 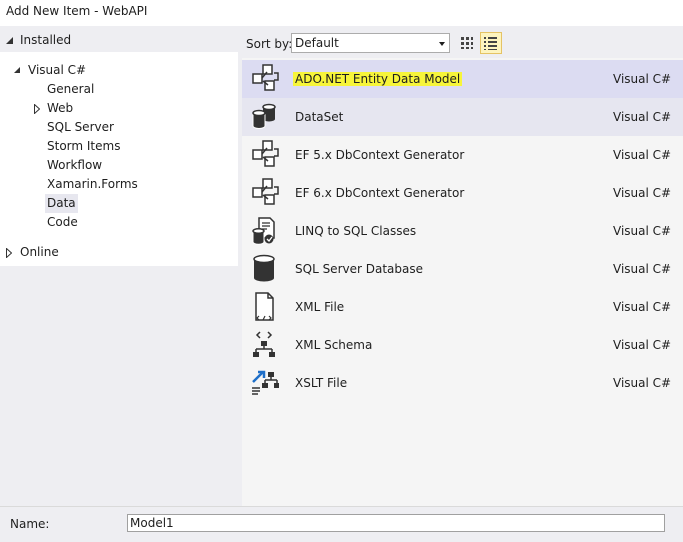 What do you see at coordinates (380, 155) in the screenshot?
I see `template-name: EF 5.x DbContext Generator` at bounding box center [380, 155].